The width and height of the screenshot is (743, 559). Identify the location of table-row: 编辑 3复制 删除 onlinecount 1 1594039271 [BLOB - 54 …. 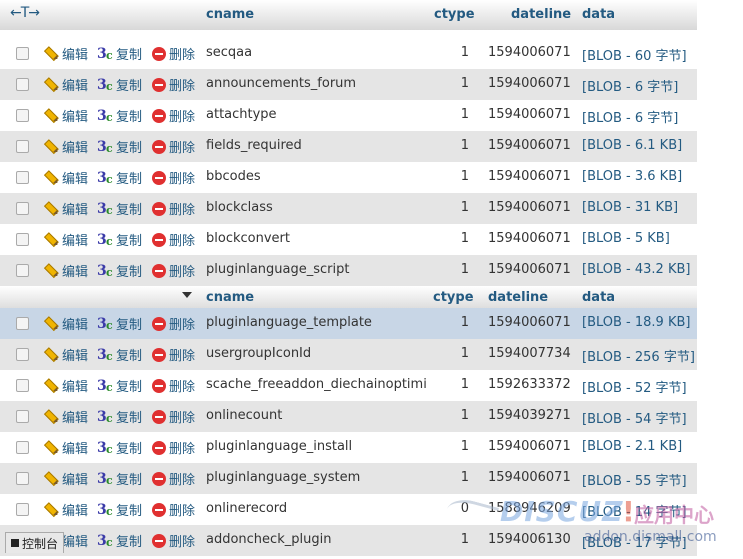
(348, 416).